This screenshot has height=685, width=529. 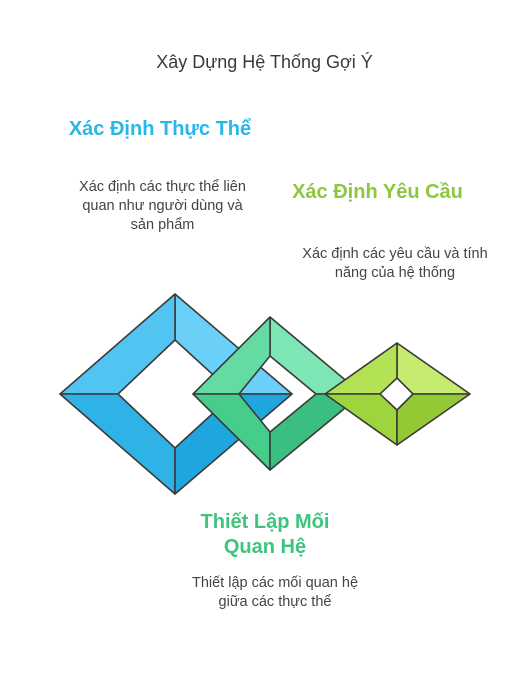 I want to click on lime-diamond-frame, so click(x=397, y=394).